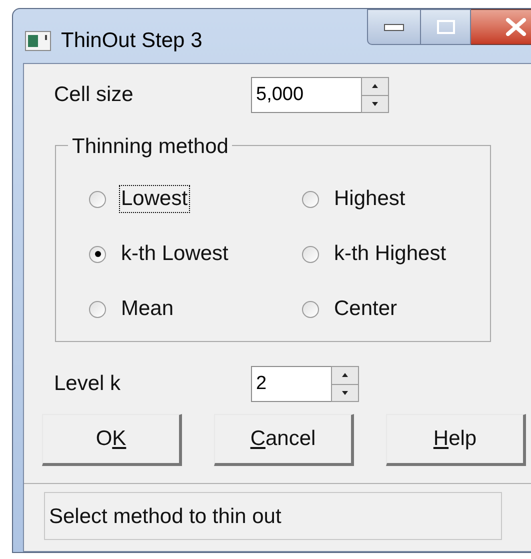  What do you see at coordinates (291, 384) in the screenshot?
I see `number-field: 2` at bounding box center [291, 384].